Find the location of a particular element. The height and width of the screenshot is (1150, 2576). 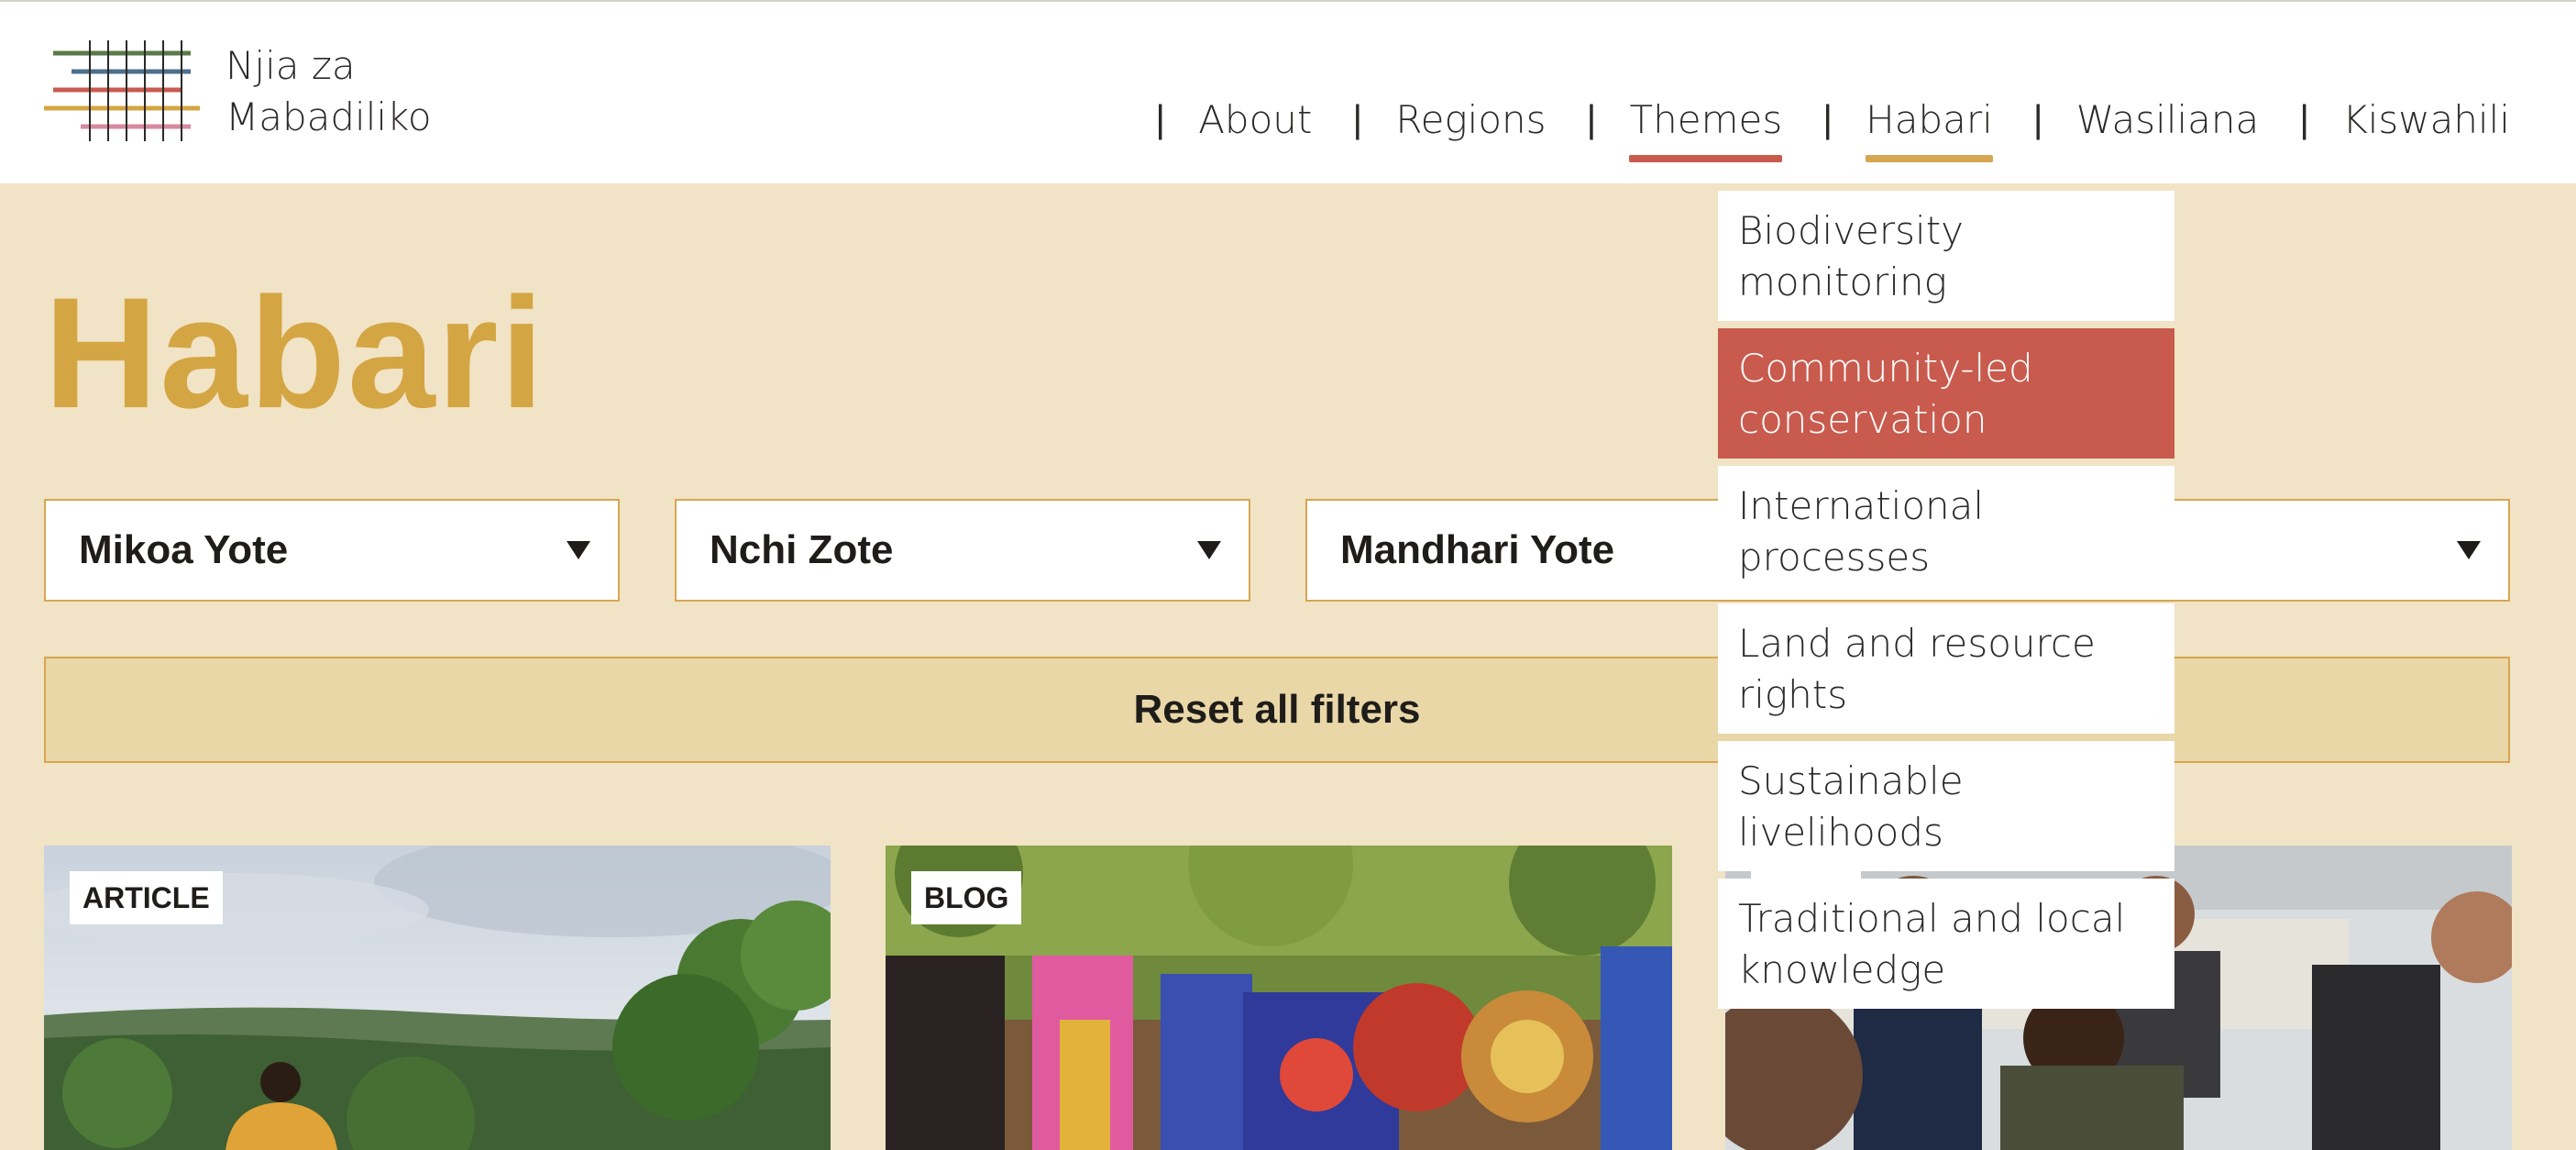

nav-themes: Themes is located at coordinates (1706, 129).